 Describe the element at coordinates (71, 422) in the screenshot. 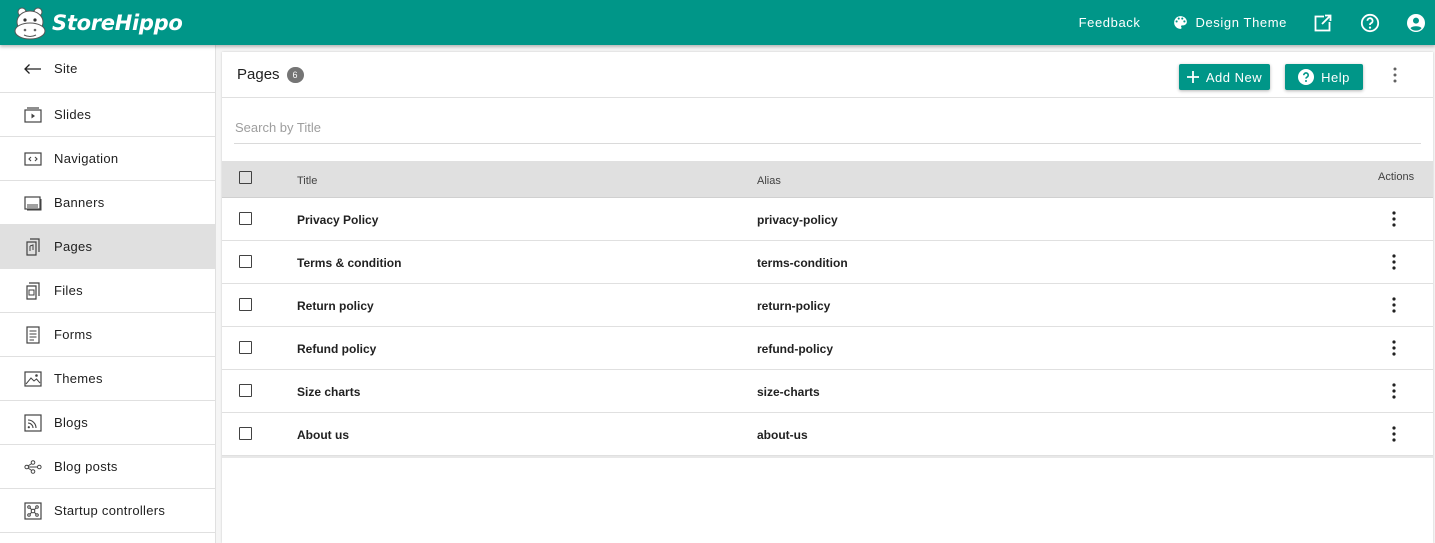

I see `sidebar-item-label: Blogs` at that location.